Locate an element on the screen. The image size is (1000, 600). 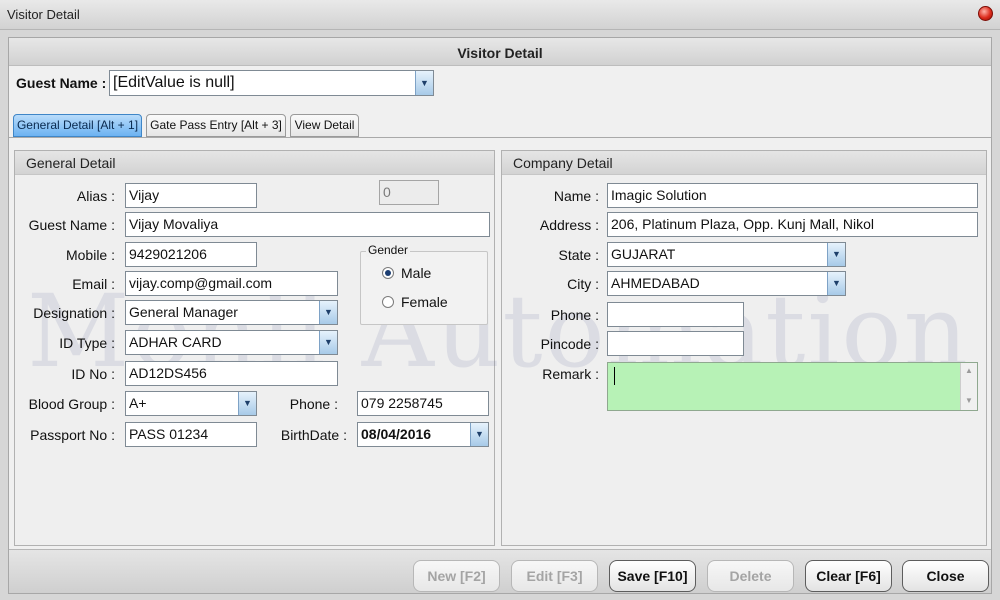
id-type-value: ADHAR CARD is located at coordinates (175, 342).